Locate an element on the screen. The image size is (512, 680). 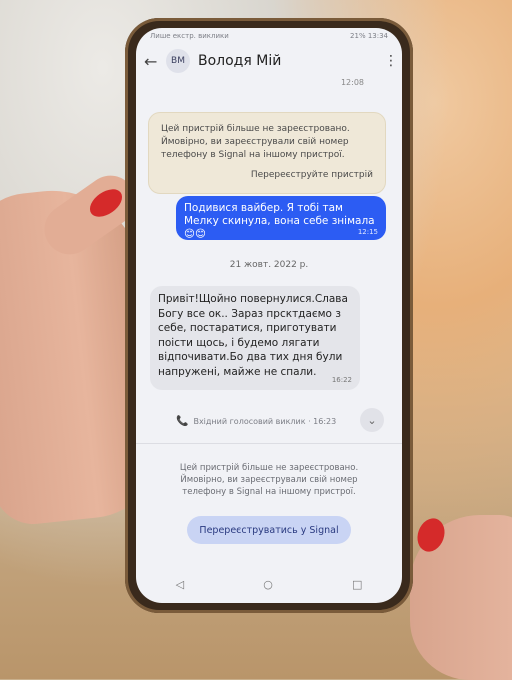
call-label: Вхідний голосовий виклик · 16:23 is located at coordinates (265, 421).